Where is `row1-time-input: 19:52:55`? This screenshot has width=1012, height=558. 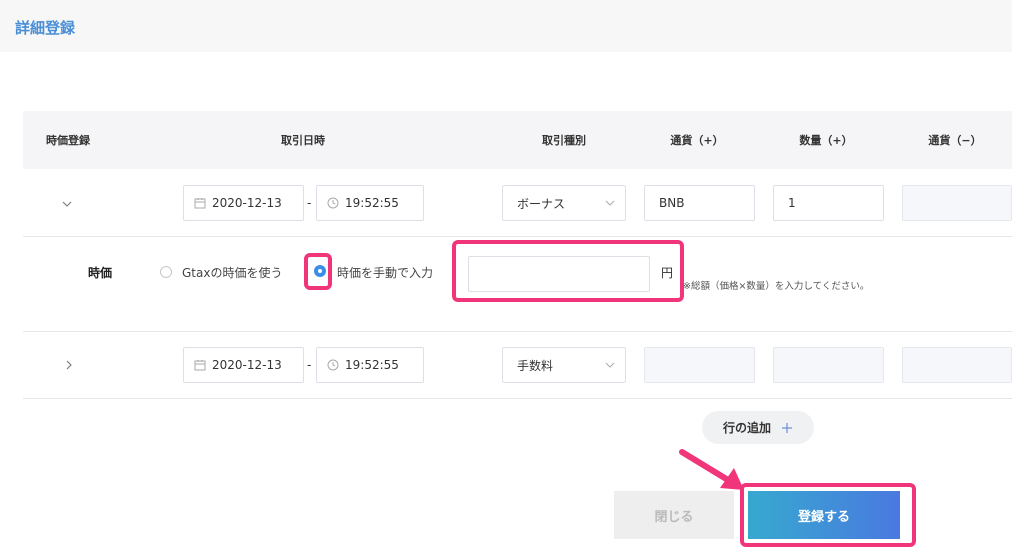 row1-time-input: 19:52:55 is located at coordinates (370, 203).